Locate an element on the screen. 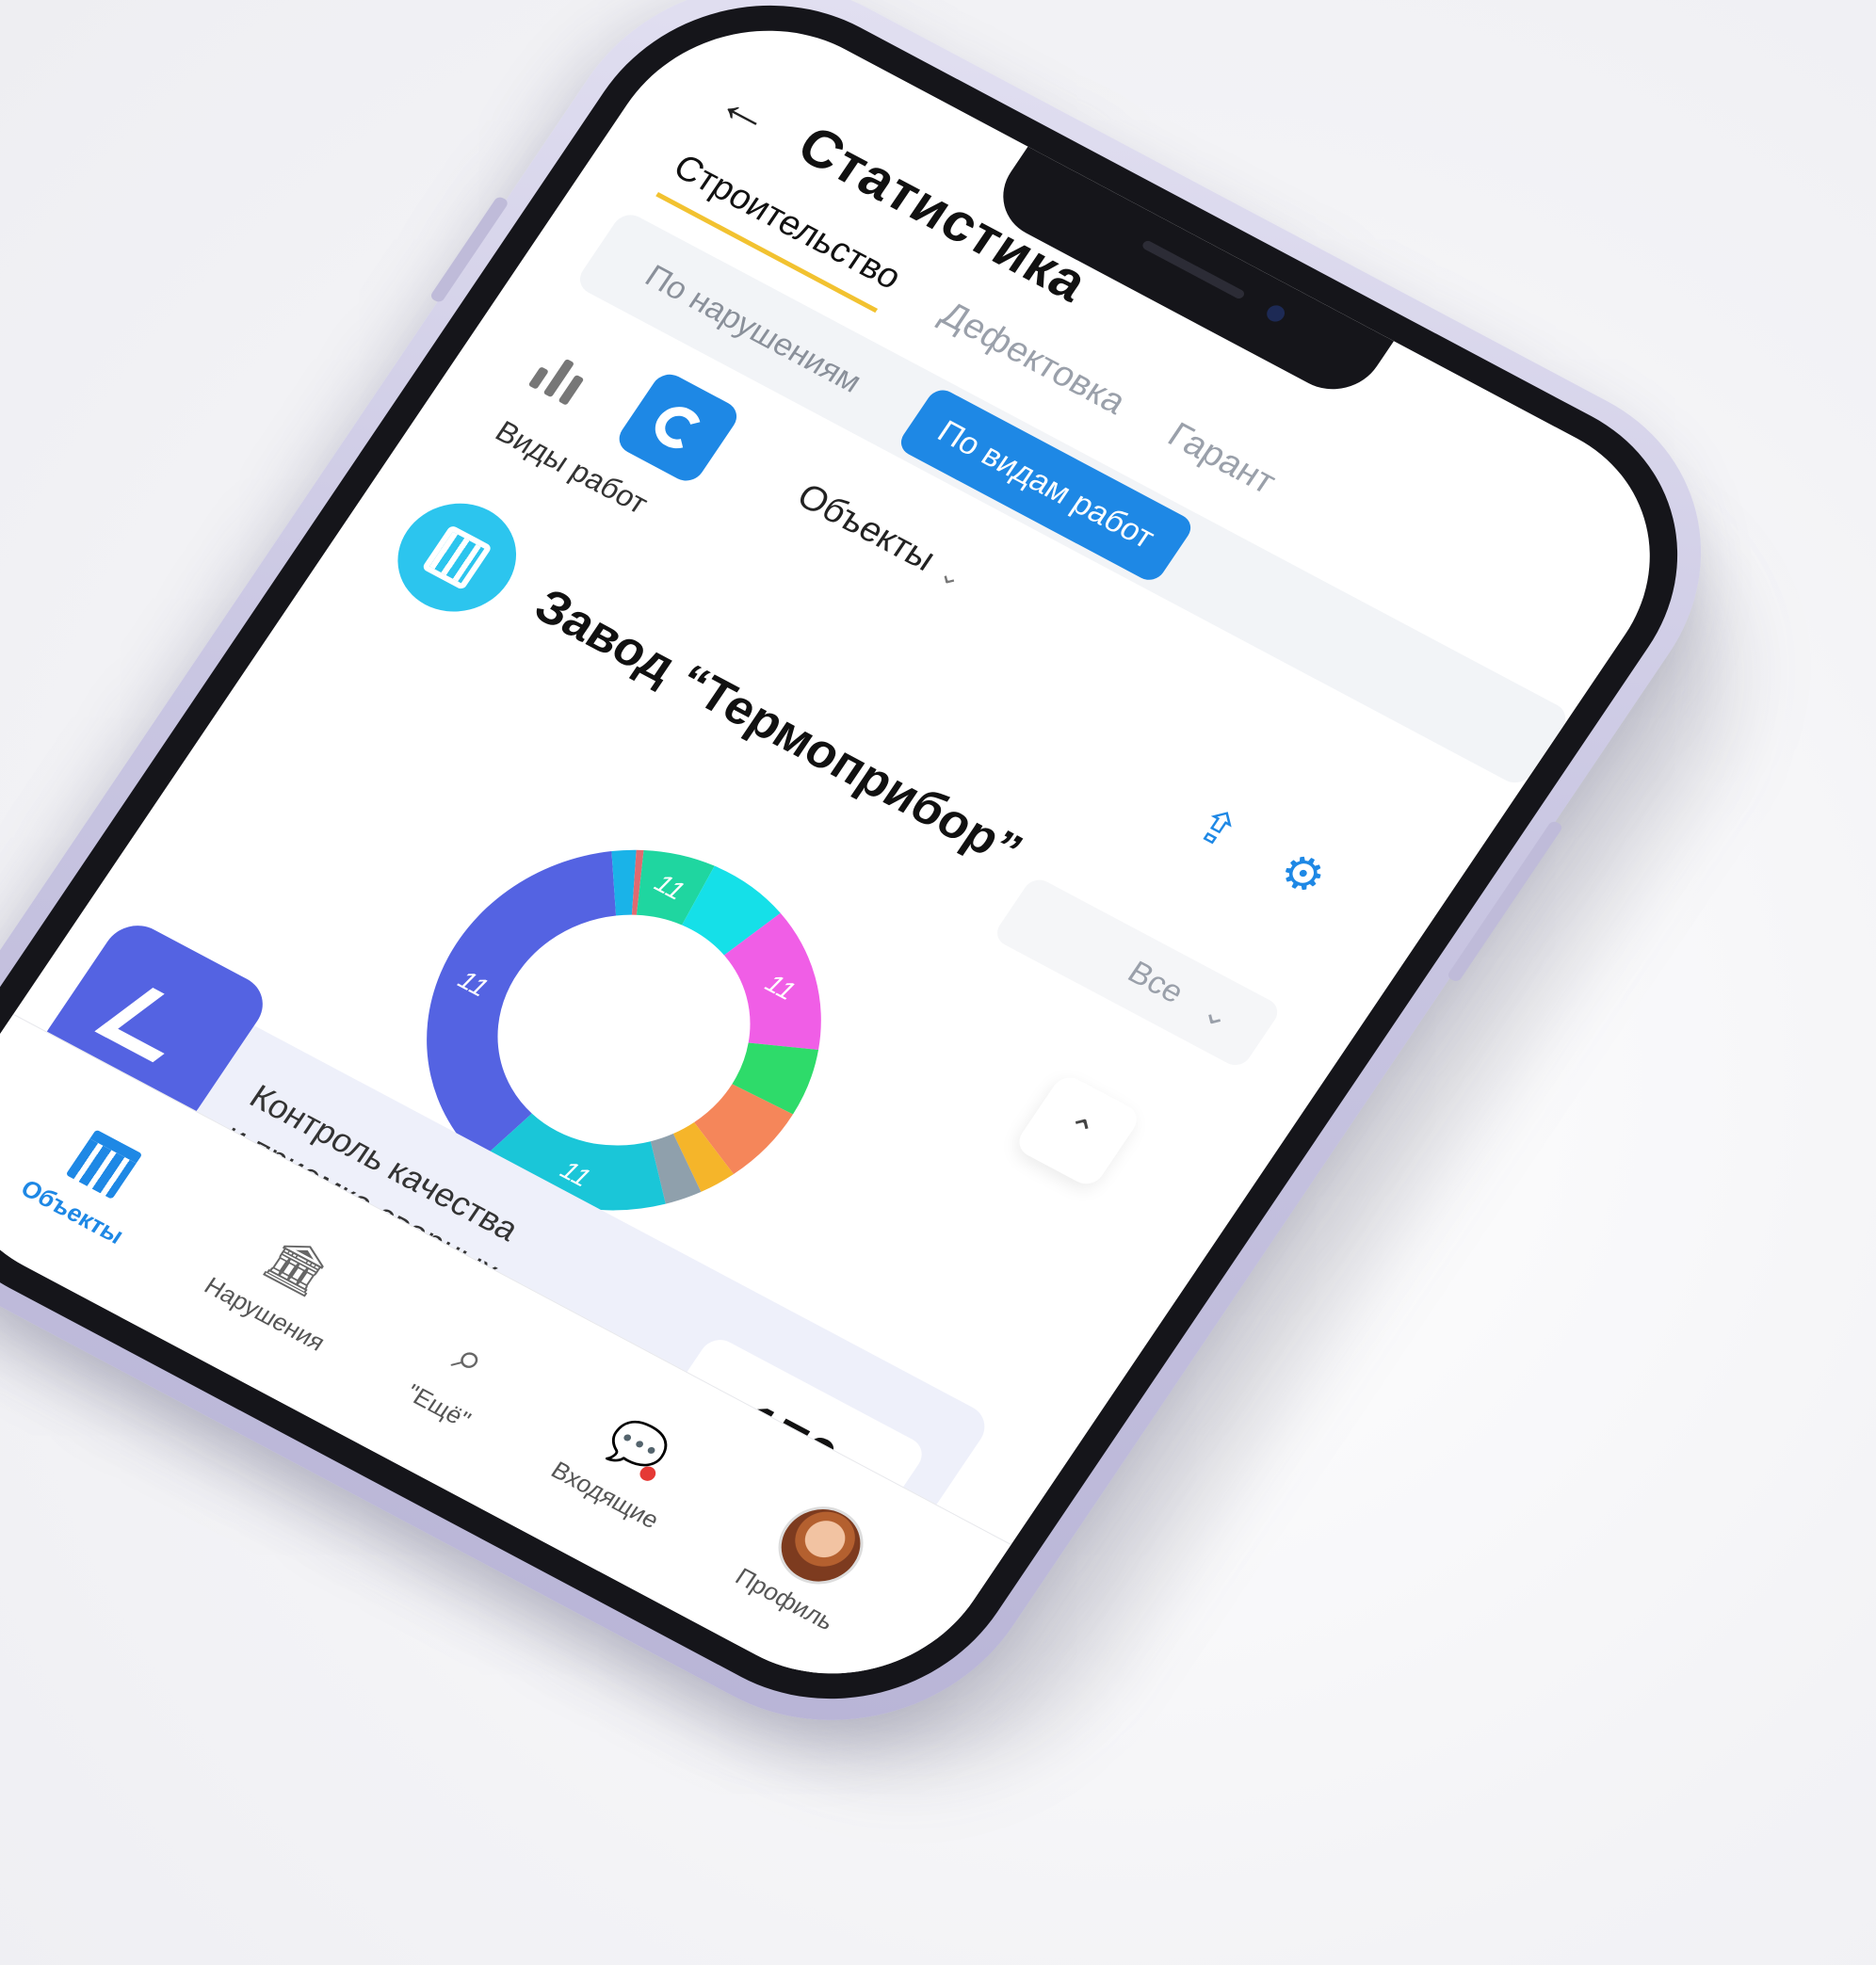  objects-dropdown: Объекты⌄ is located at coordinates (881, 536).